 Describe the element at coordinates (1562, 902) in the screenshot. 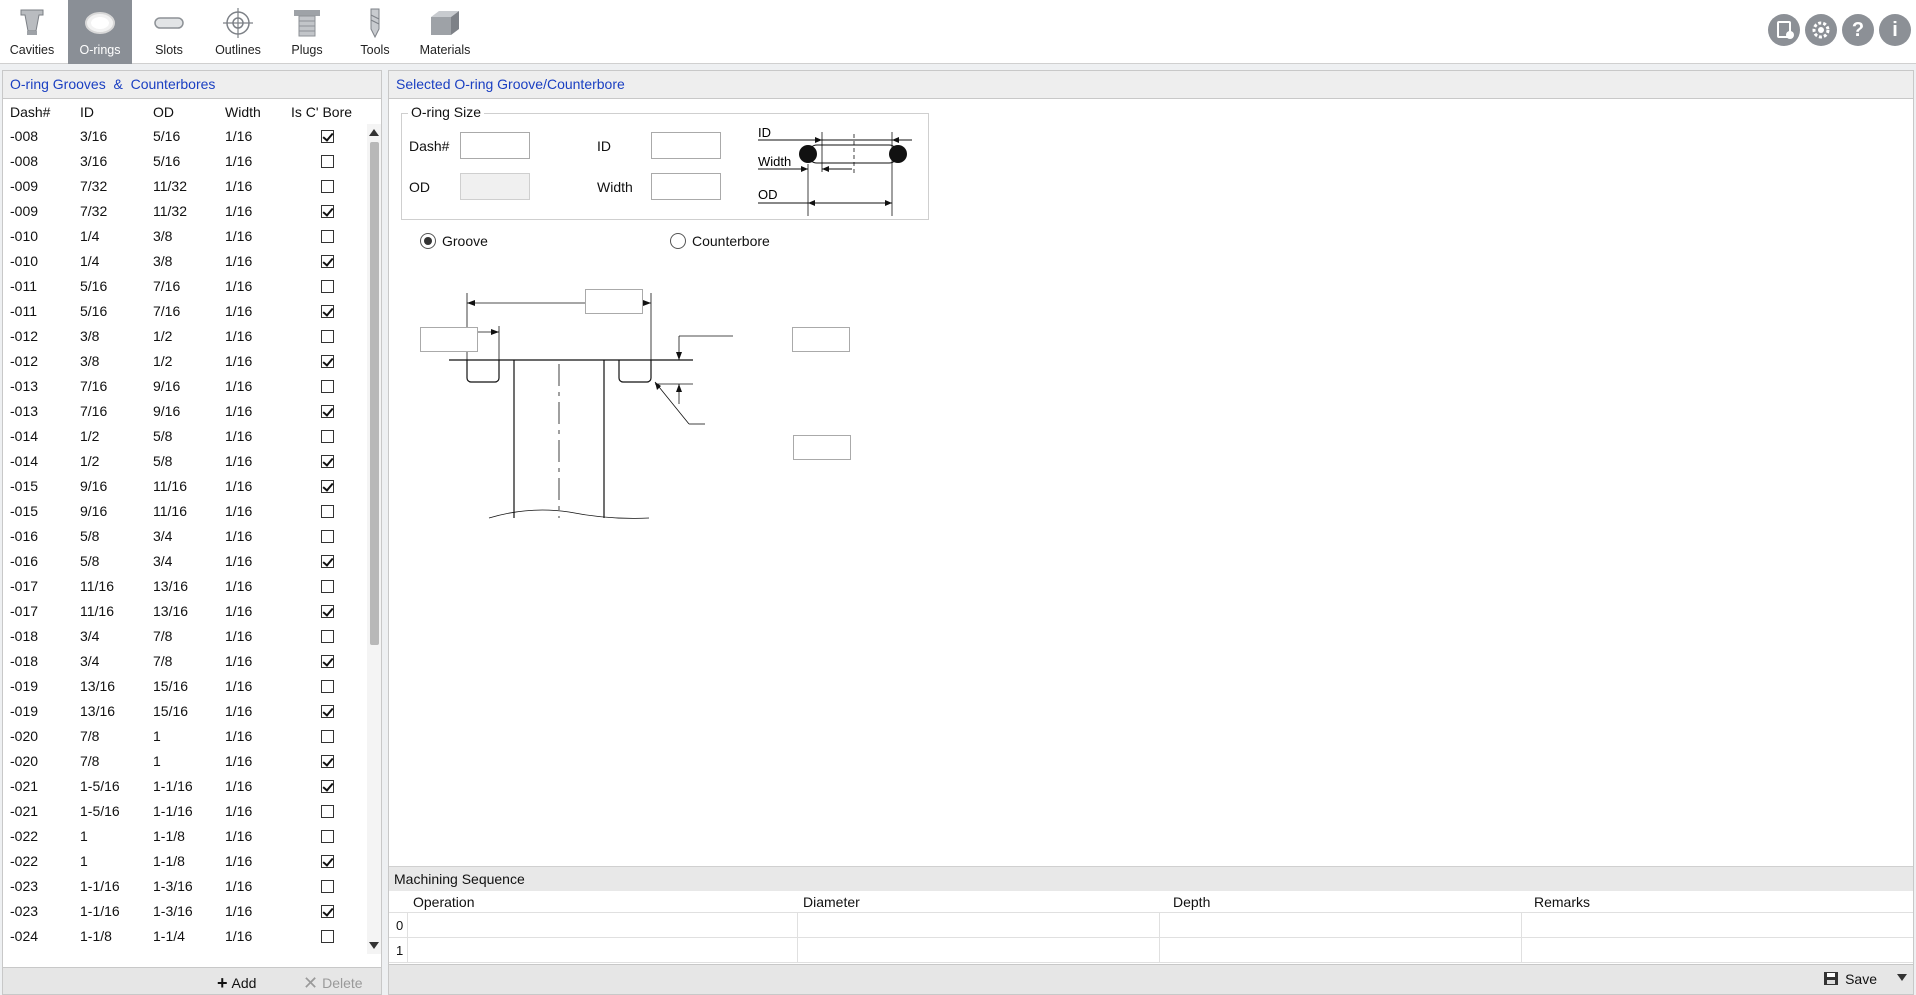

I see `header-remarks: Remarks` at that location.